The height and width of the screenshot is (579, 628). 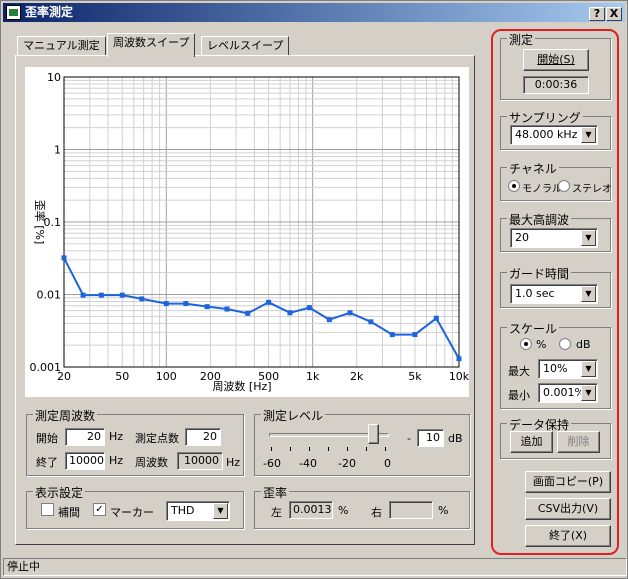 I want to click on level-group-title: 測定レベル, so click(x=293, y=415).